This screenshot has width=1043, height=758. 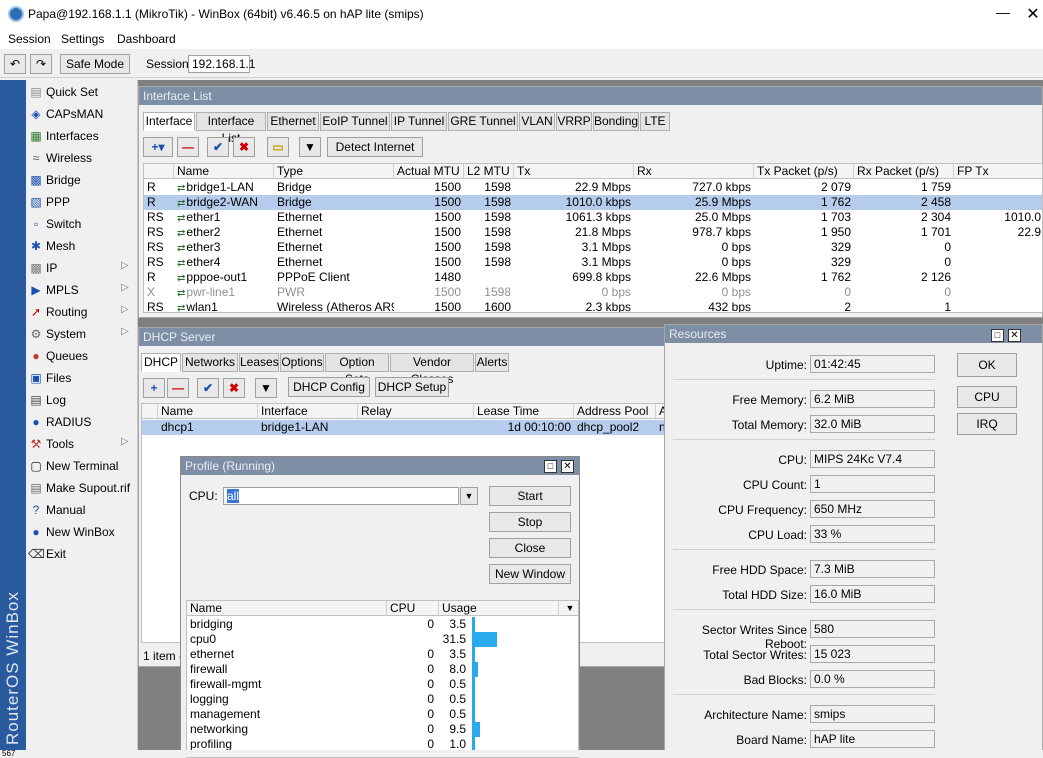 I want to click on tab-iface-ip-tunnel: IP Tunnel, so click(x=419, y=121).